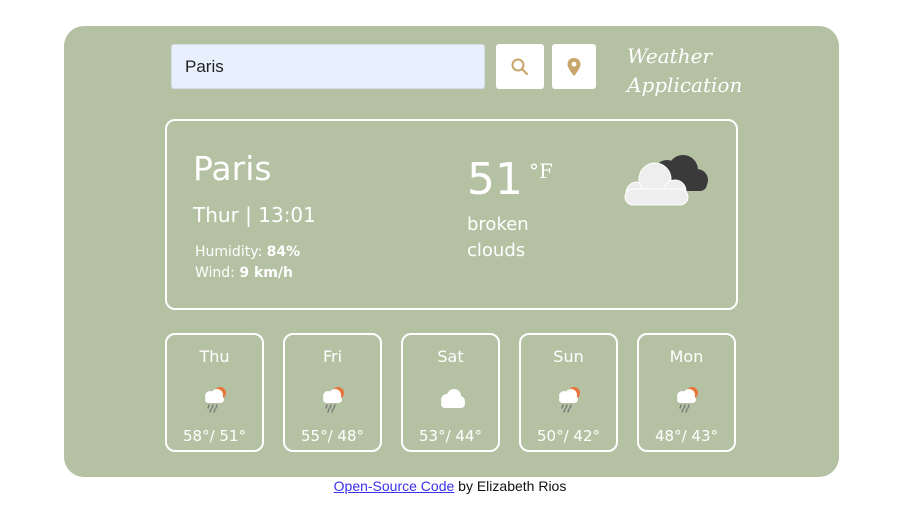 This screenshot has height=528, width=900. I want to click on forecast-temps: 48°/ 43°, so click(686, 436).